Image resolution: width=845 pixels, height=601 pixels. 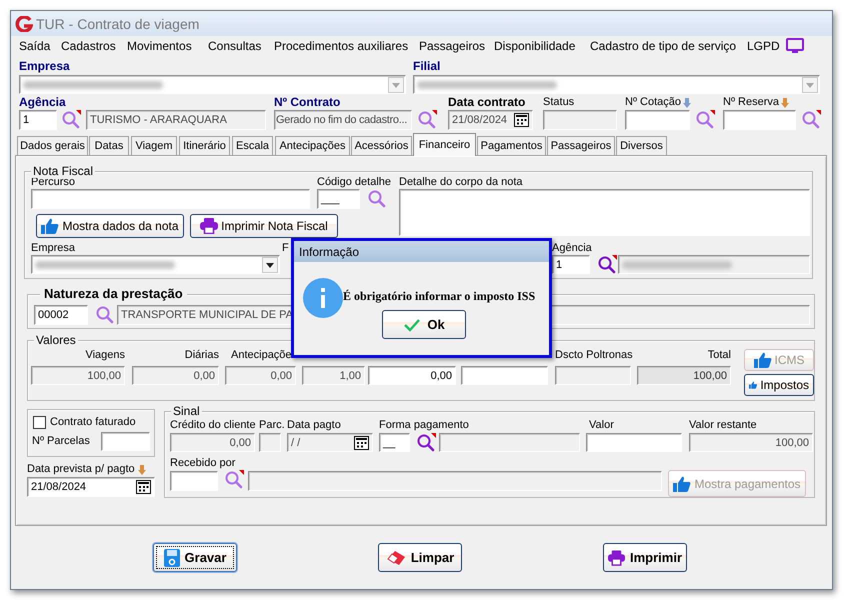 I want to click on field-label: Antecipaçõe, so click(x=261, y=355).